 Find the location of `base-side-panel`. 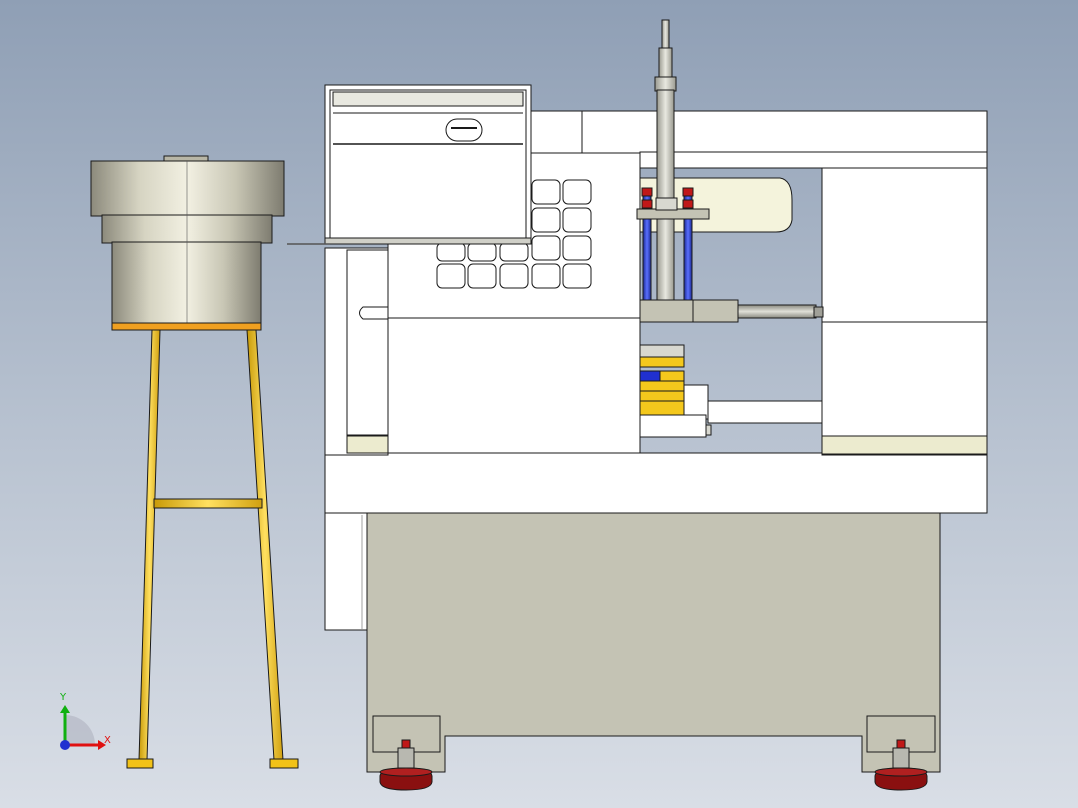

base-side-panel is located at coordinates (346, 571).